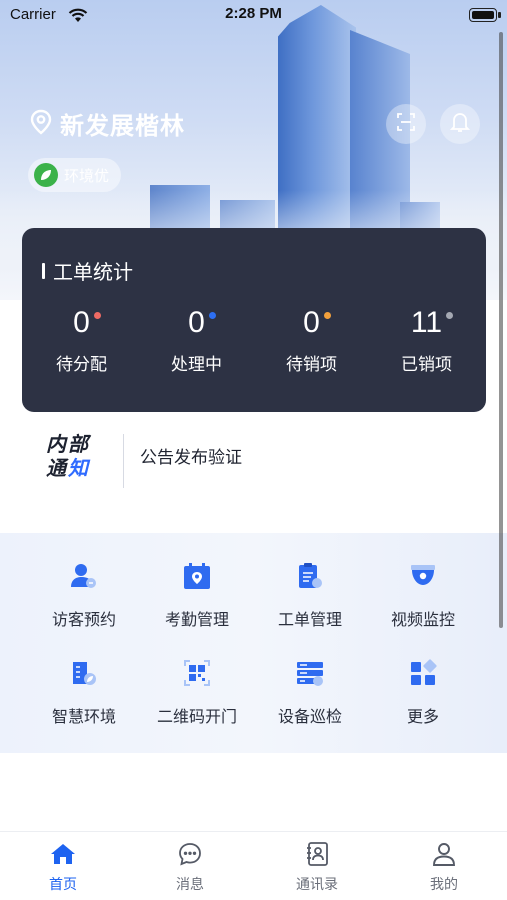  What do you see at coordinates (309, 716) in the screenshot?
I see `grid-label: 设备巡检` at bounding box center [309, 716].